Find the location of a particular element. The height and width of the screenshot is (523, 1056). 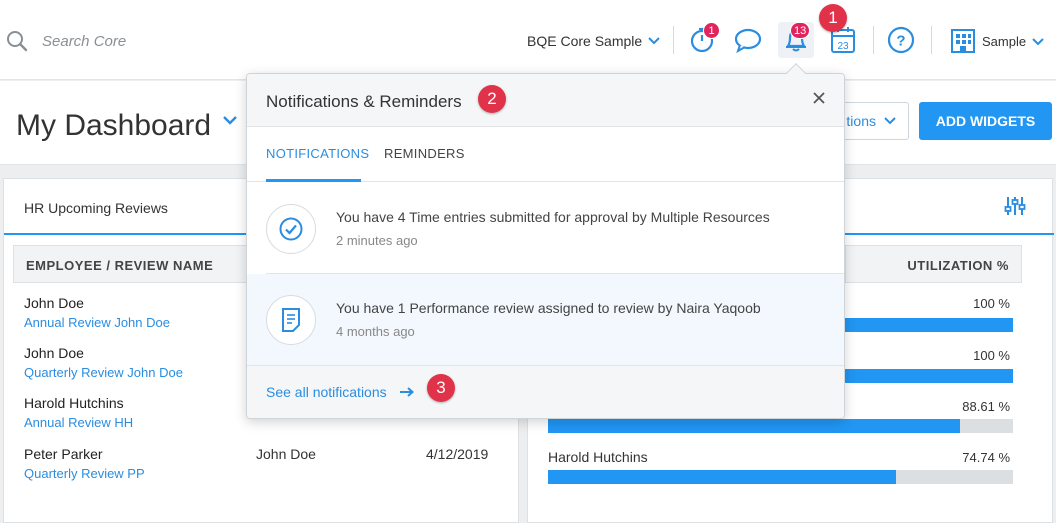

document-icon is located at coordinates (291, 320).